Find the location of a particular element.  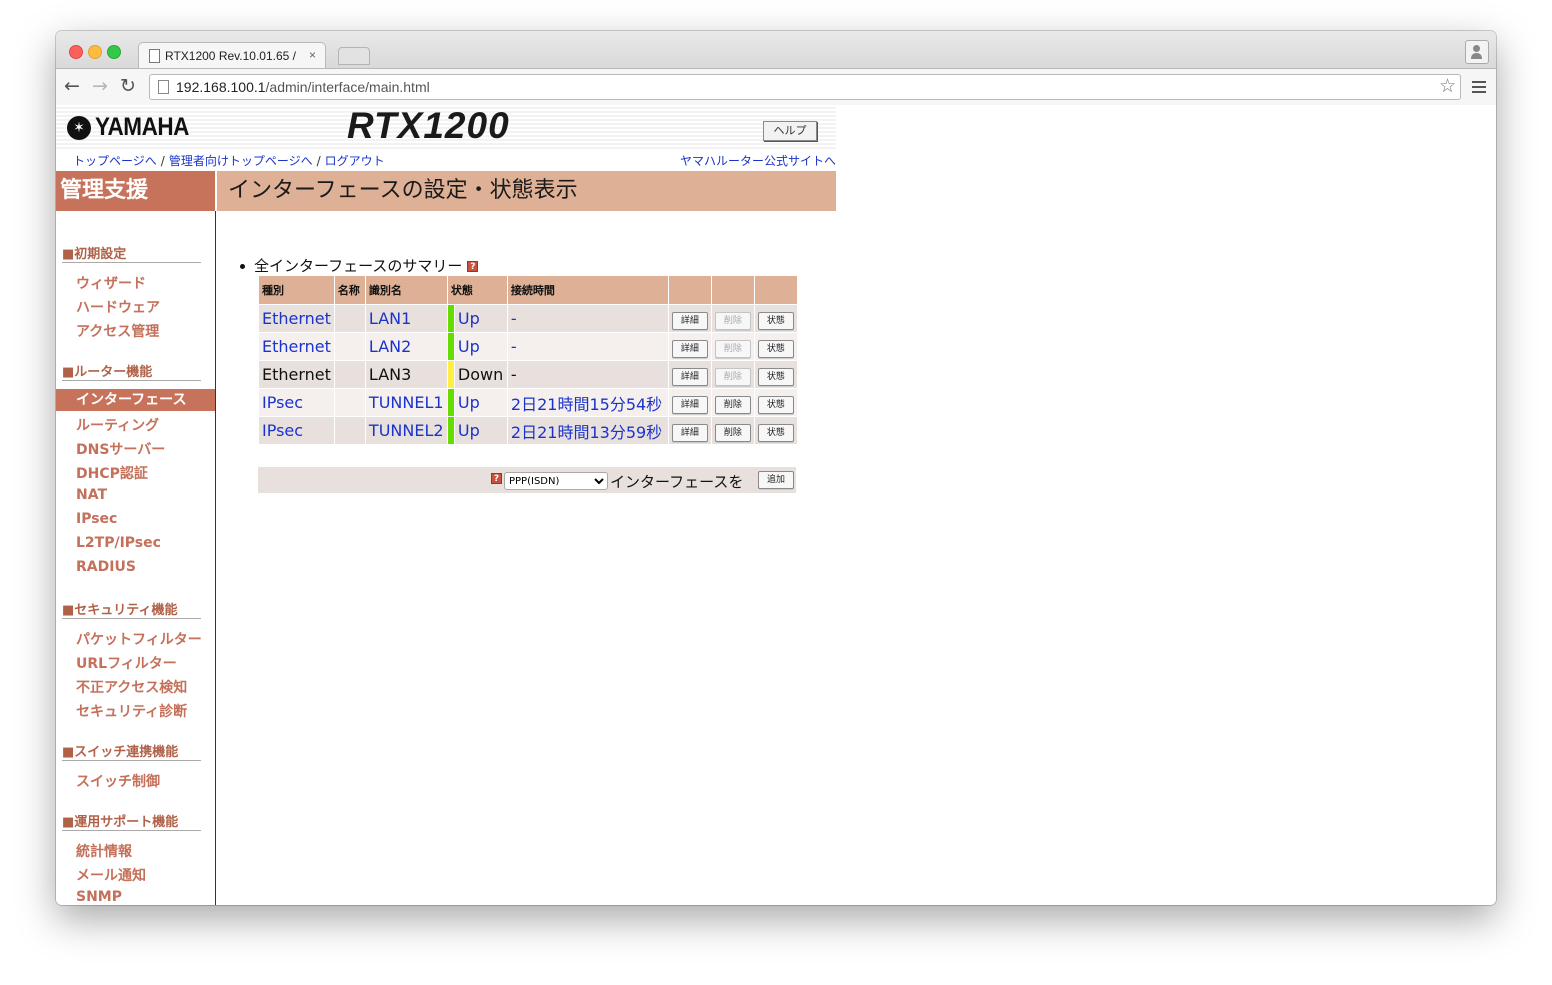

sidebar-item-switch-control: スイッチ制御 is located at coordinates (118, 781).